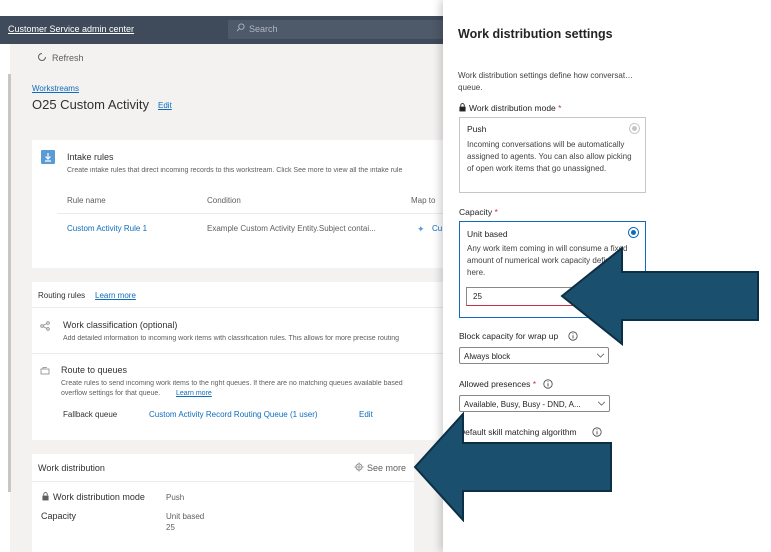 The height and width of the screenshot is (552, 771). I want to click on work-classification-title: Work classification (optional), so click(120, 325).